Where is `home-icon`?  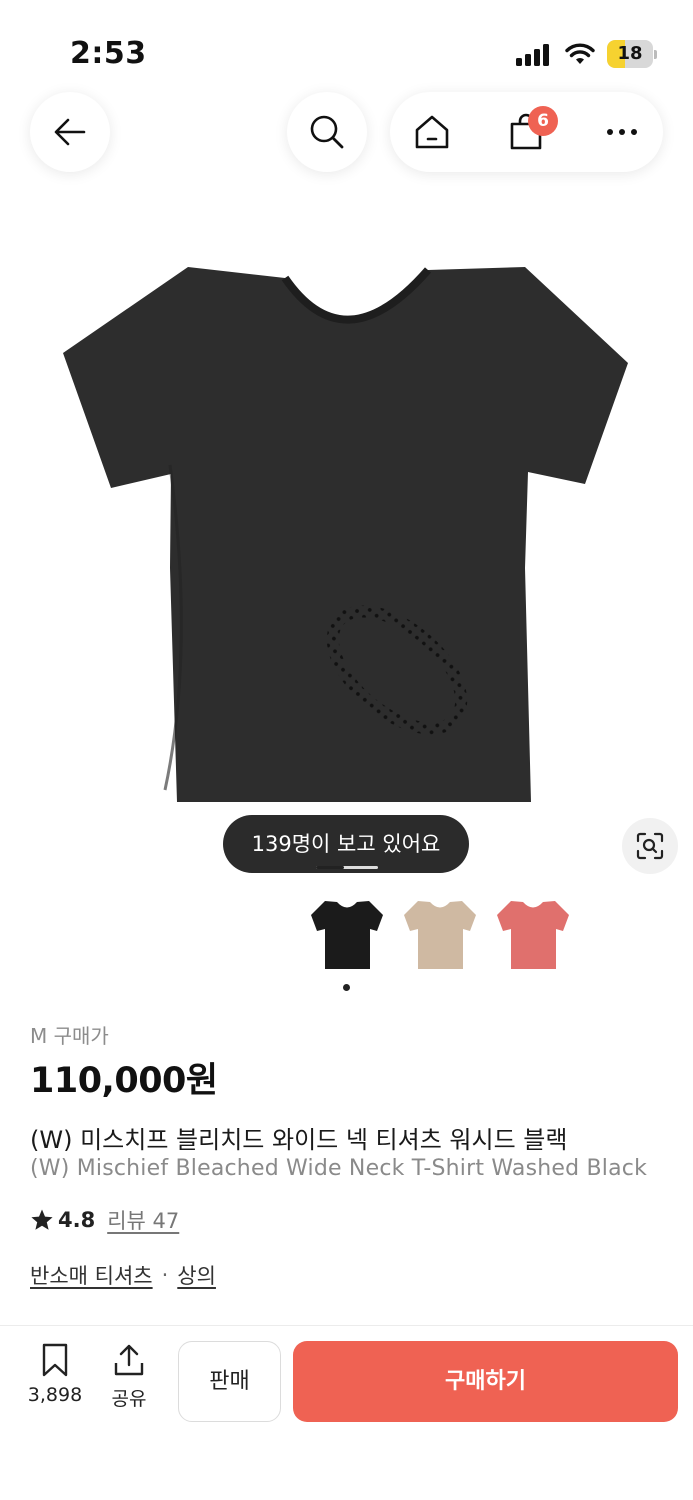
home-icon is located at coordinates (432, 132).